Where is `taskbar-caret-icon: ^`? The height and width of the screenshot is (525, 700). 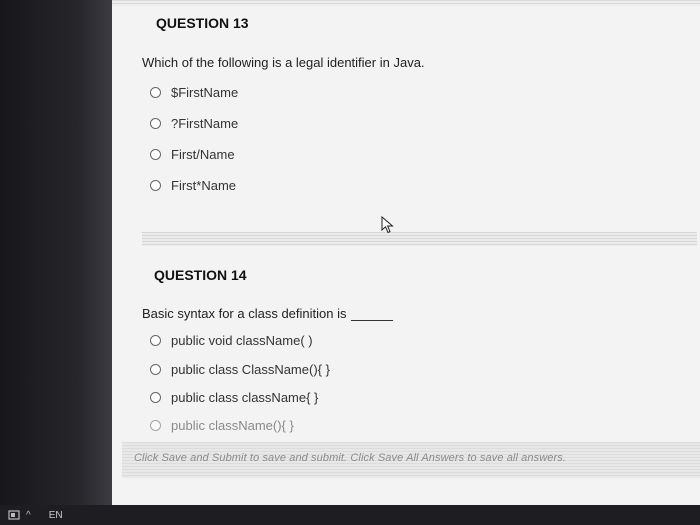
taskbar-caret-icon: ^ is located at coordinates (28, 515).